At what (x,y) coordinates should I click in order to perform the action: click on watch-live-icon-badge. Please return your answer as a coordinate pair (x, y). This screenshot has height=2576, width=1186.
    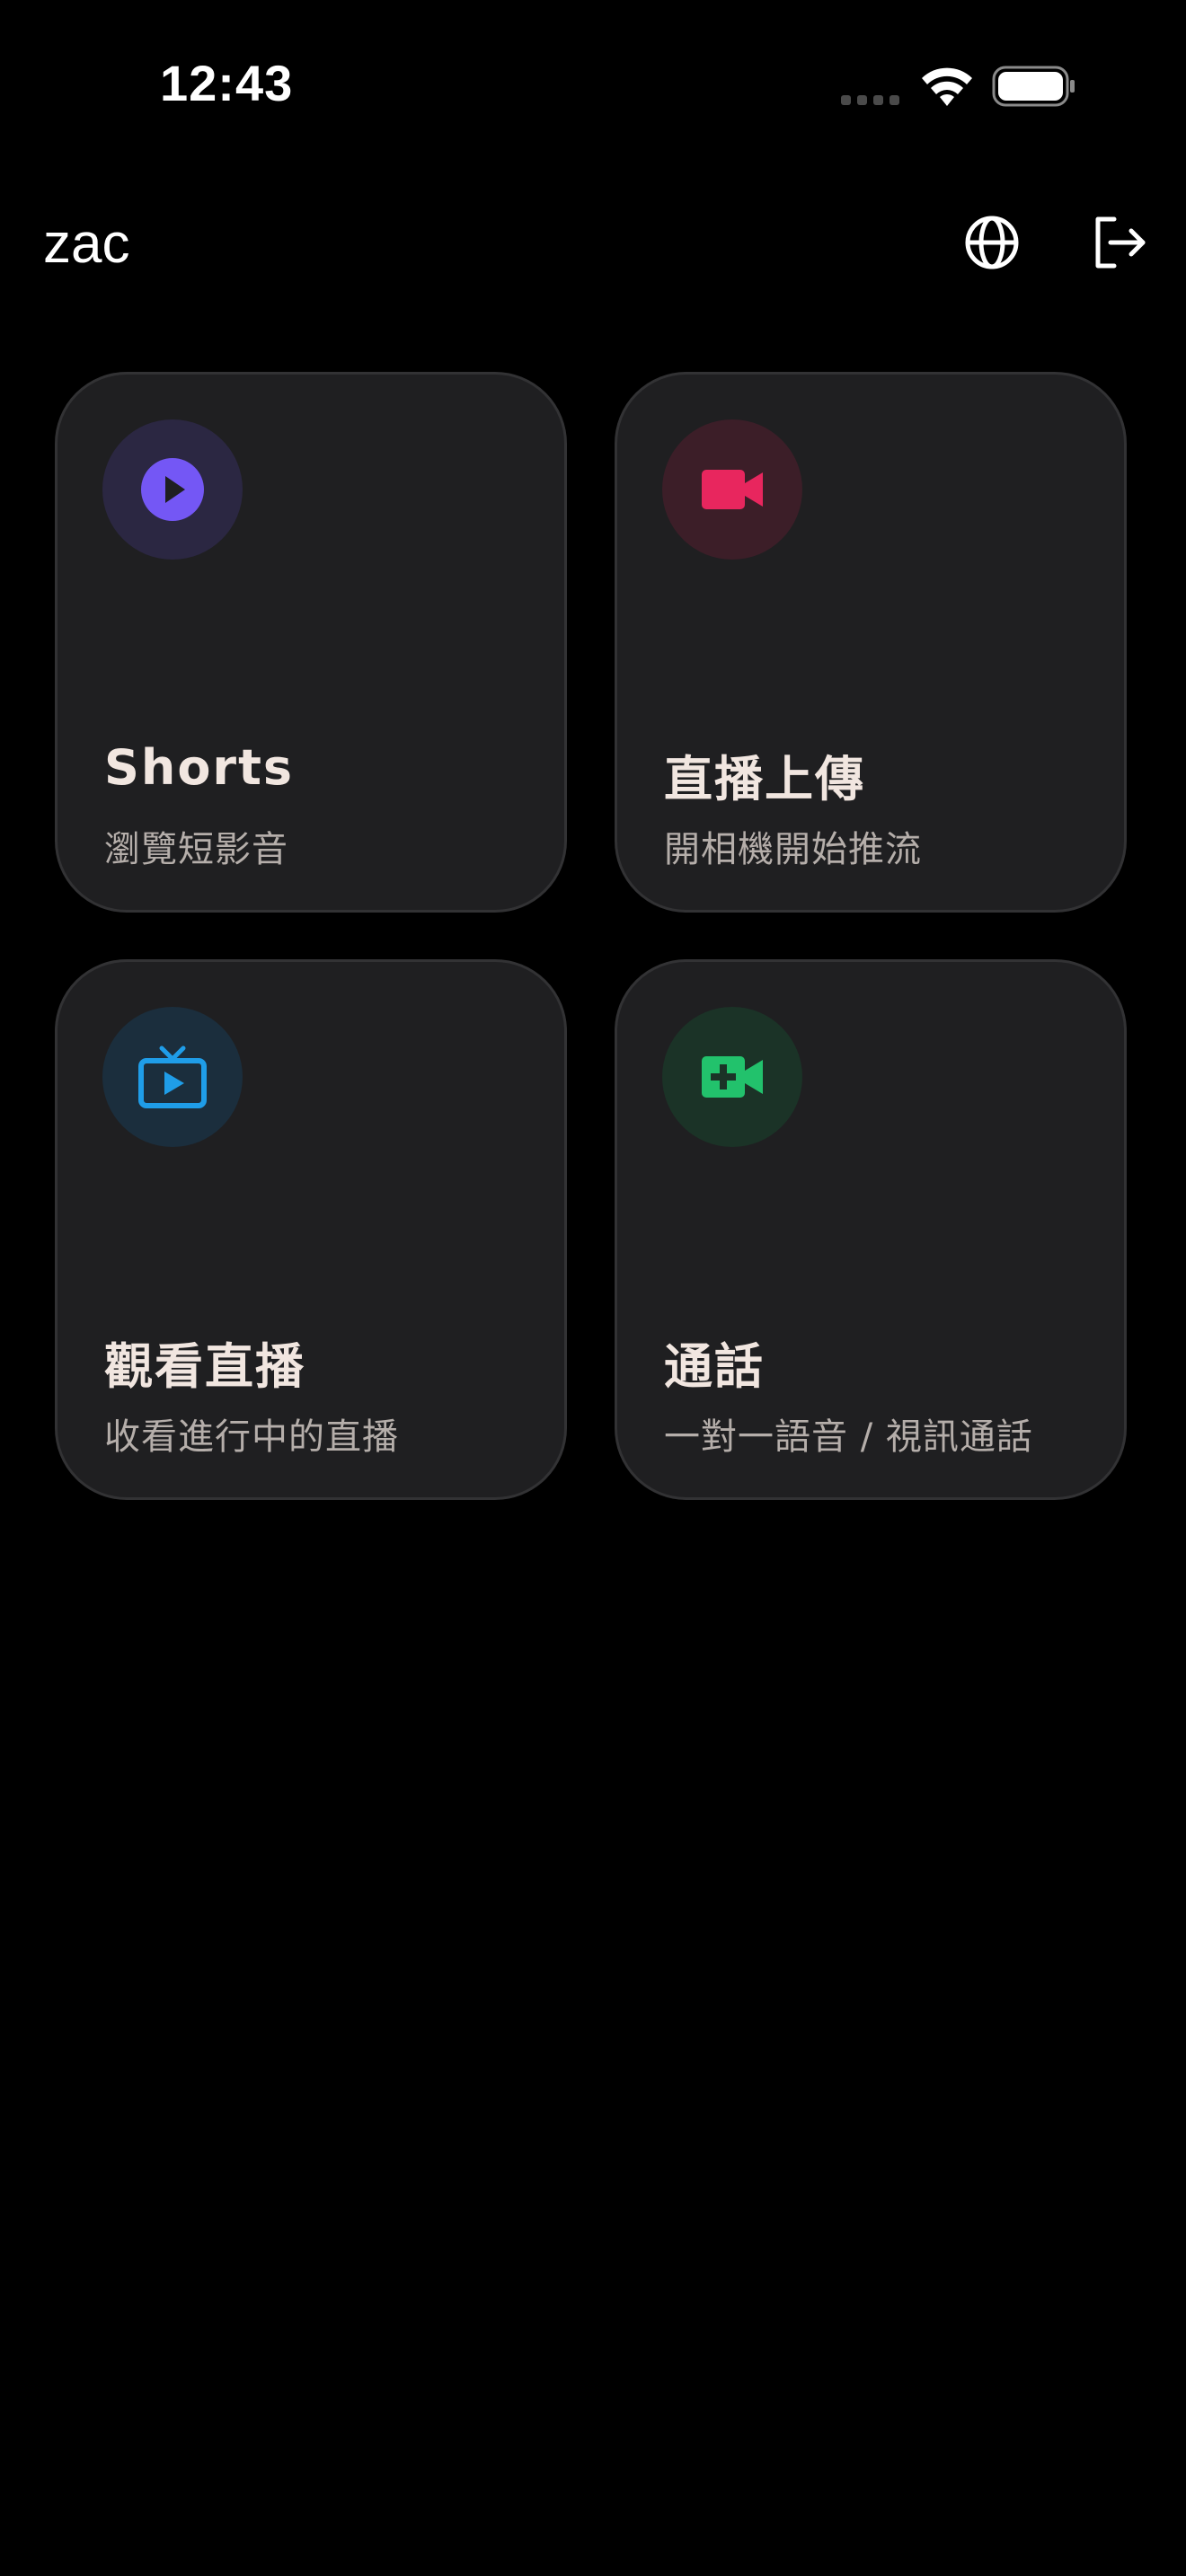
    Looking at the image, I should click on (172, 1077).